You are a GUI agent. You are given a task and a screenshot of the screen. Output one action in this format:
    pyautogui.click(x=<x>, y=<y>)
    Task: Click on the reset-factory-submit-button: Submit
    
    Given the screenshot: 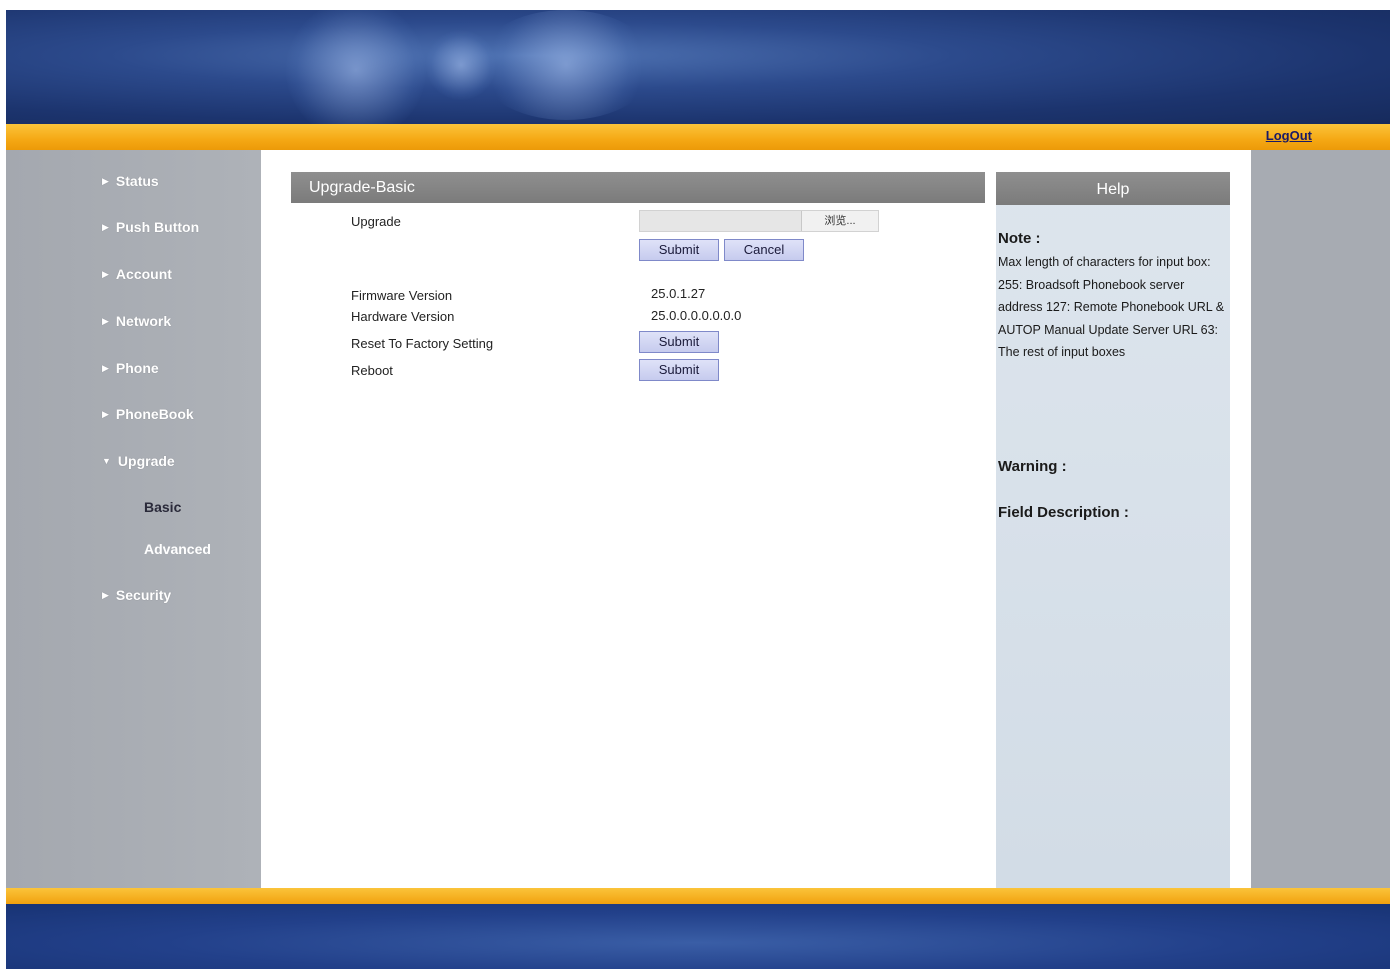 What is the action you would take?
    pyautogui.click(x=679, y=342)
    